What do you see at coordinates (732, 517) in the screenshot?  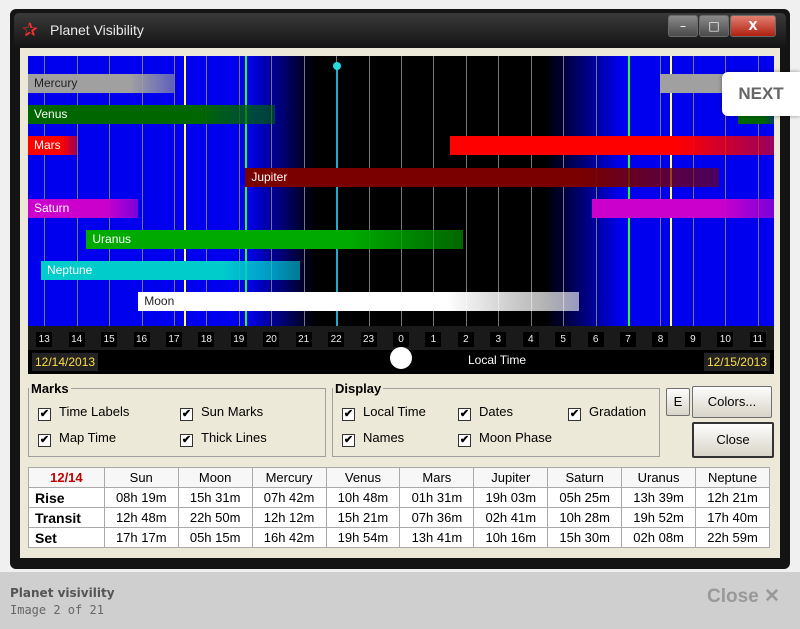 I see `table-cell: 17h 40m` at bounding box center [732, 517].